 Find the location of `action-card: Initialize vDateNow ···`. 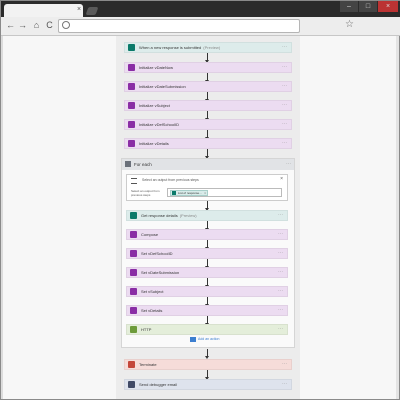

action-card: Initialize vDateNow ··· is located at coordinates (208, 67).